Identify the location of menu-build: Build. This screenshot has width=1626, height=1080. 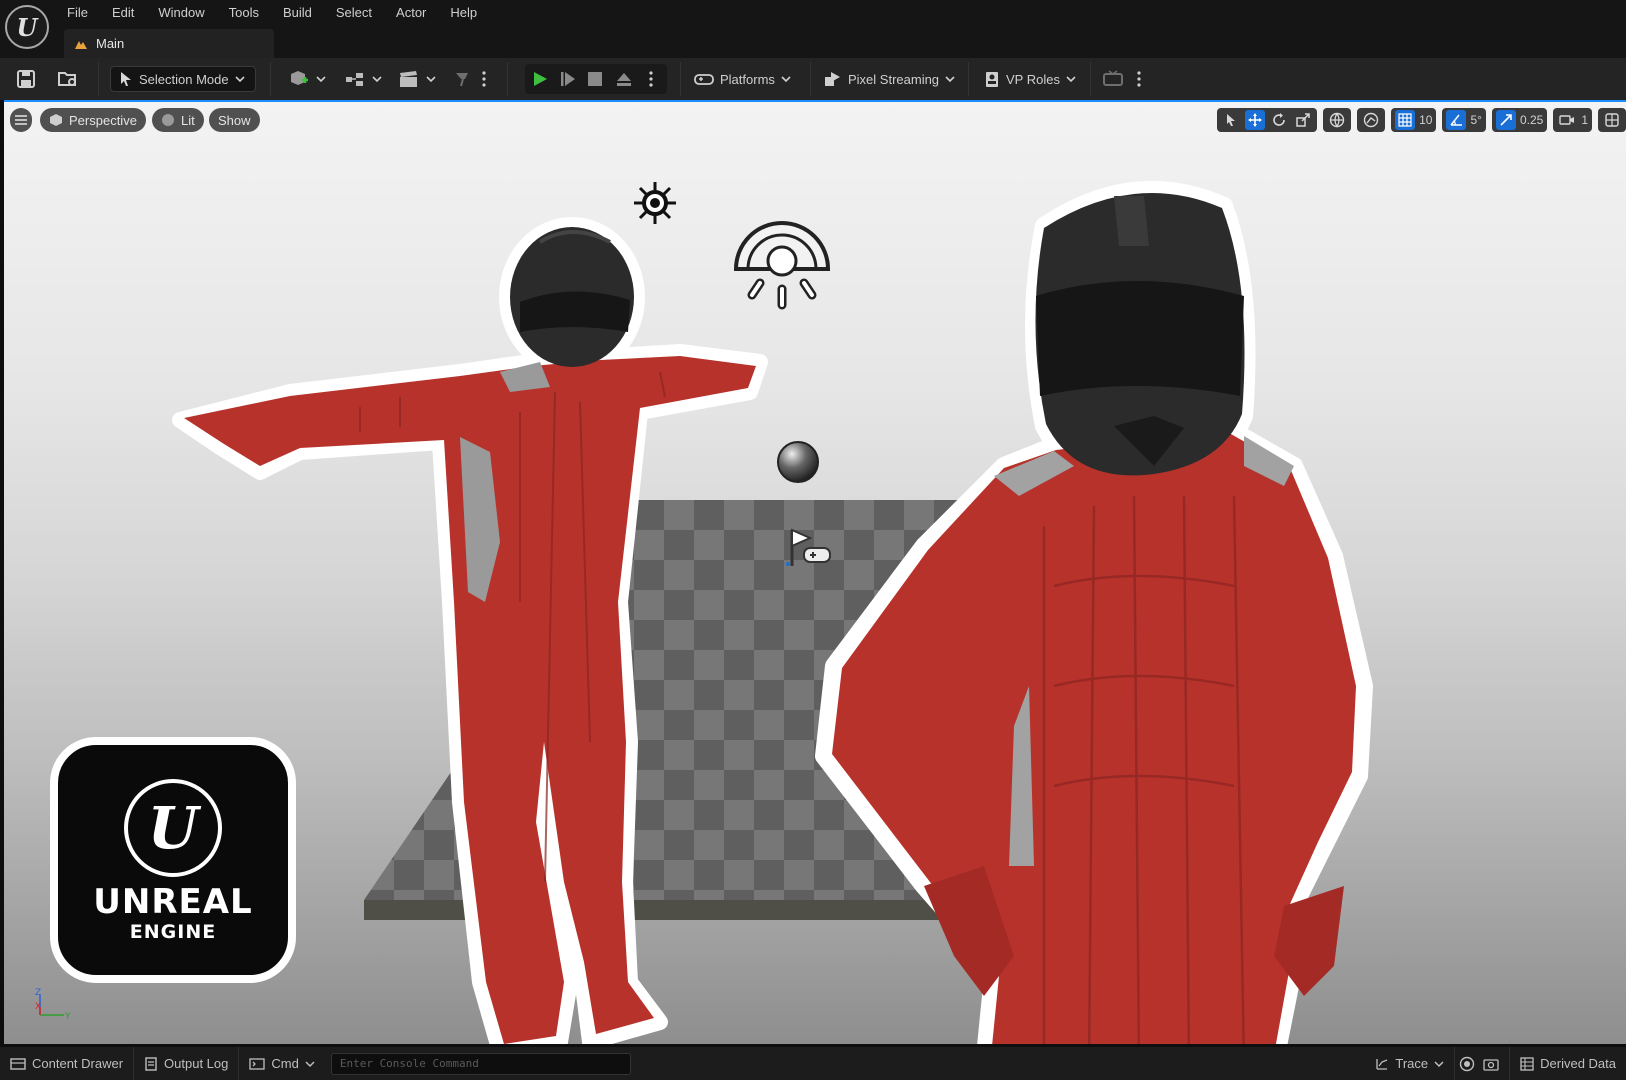
(297, 13).